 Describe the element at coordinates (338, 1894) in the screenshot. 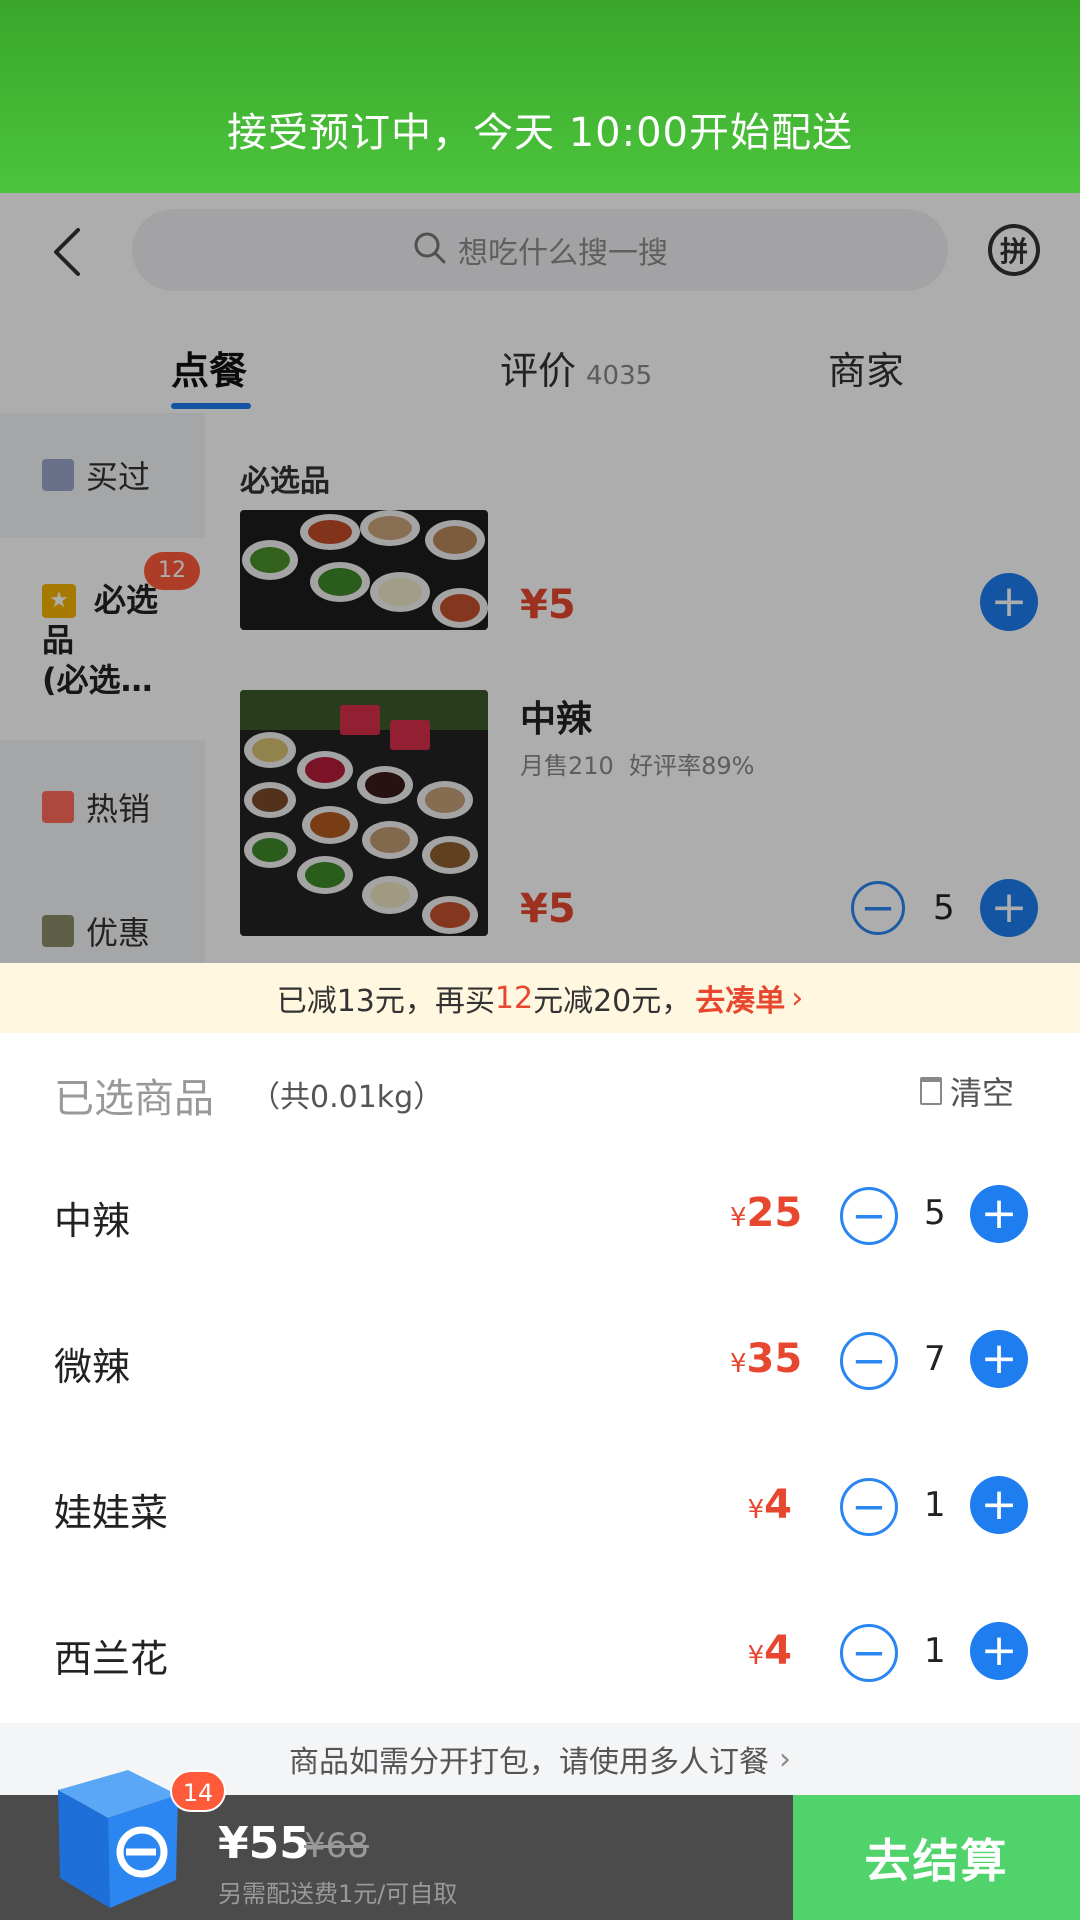

I see `delivery-fee-note: 另需配送费1元/可自取` at that location.